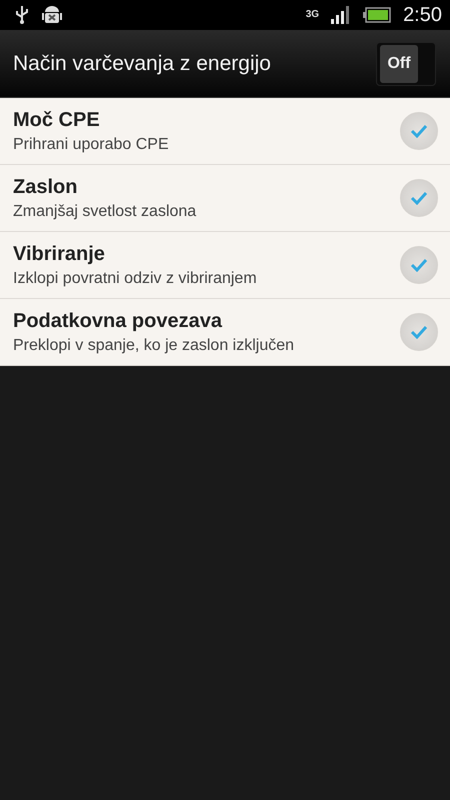 This screenshot has width=450, height=800. I want to click on setting-subtitle: Preklopi v spanje, ko je zaslon izključen, so click(154, 345).